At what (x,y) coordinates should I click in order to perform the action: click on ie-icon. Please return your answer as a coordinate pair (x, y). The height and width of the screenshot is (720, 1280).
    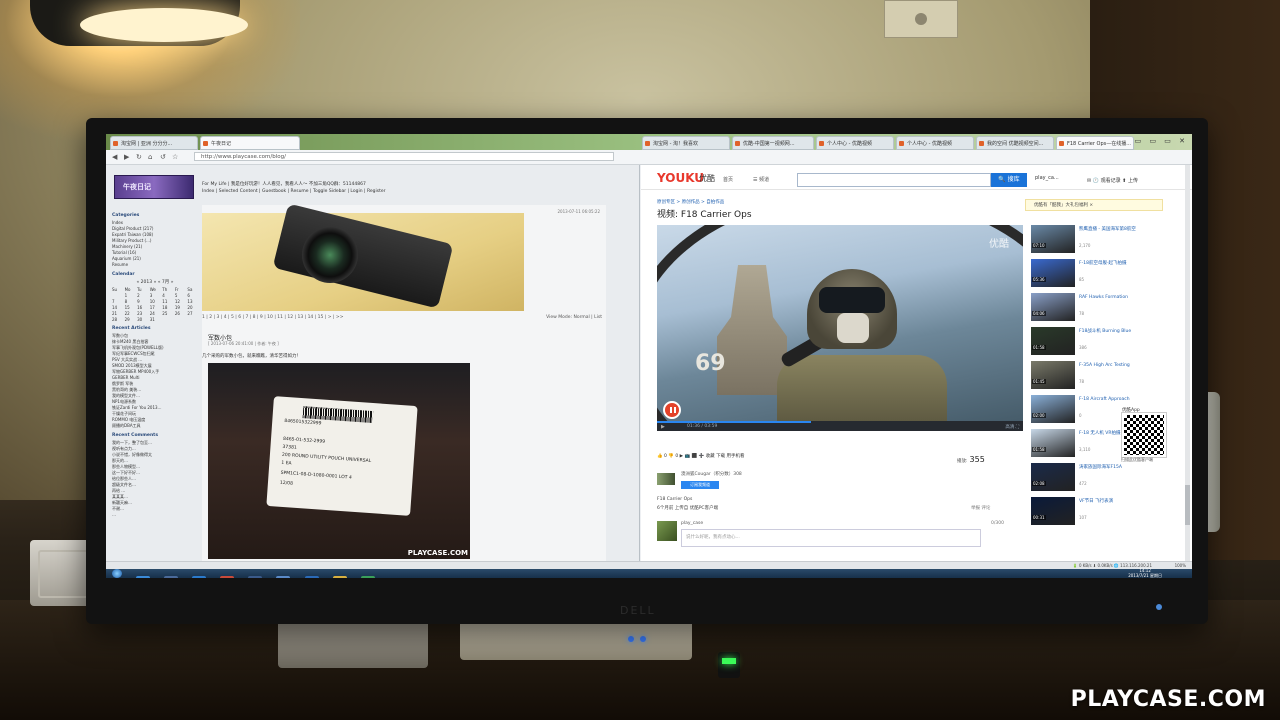
    Looking at the image, I should click on (143, 577).